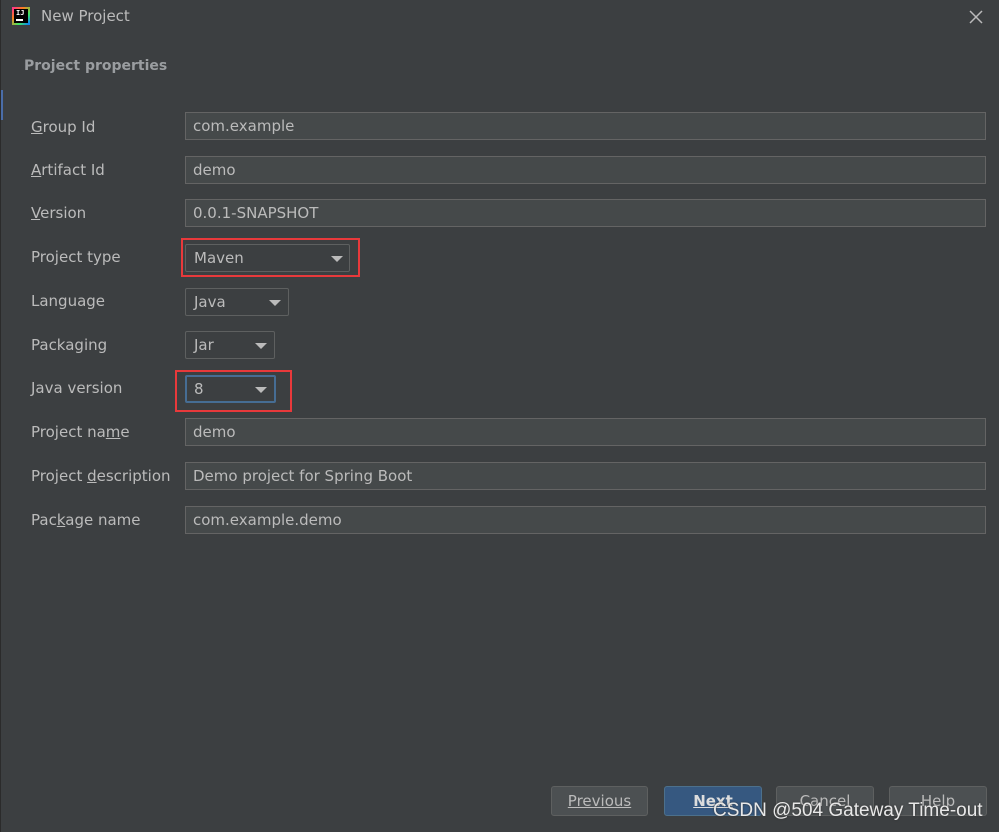  What do you see at coordinates (585, 520) in the screenshot?
I see `package-name-field: com.example.demo` at bounding box center [585, 520].